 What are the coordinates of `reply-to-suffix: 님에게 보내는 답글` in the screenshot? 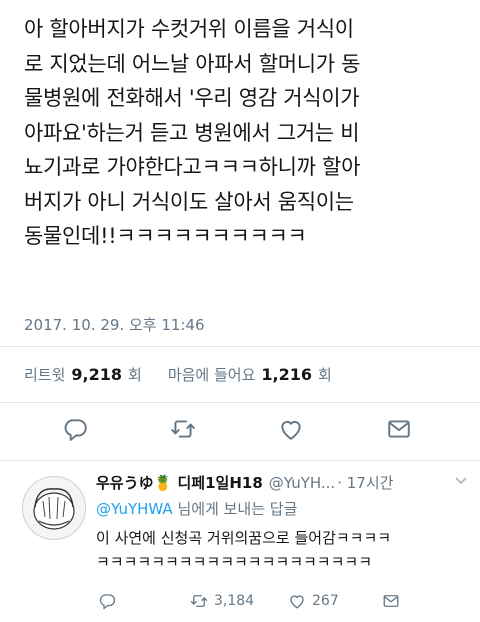 It's located at (235, 509).